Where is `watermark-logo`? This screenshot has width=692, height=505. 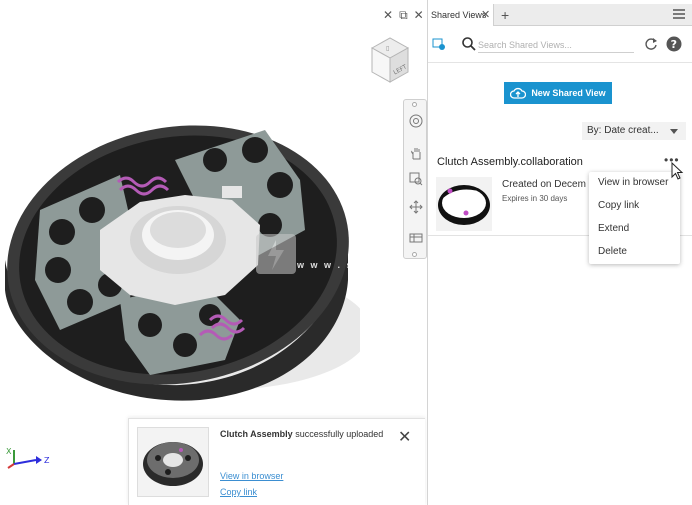
watermark-logo is located at coordinates (276, 254).